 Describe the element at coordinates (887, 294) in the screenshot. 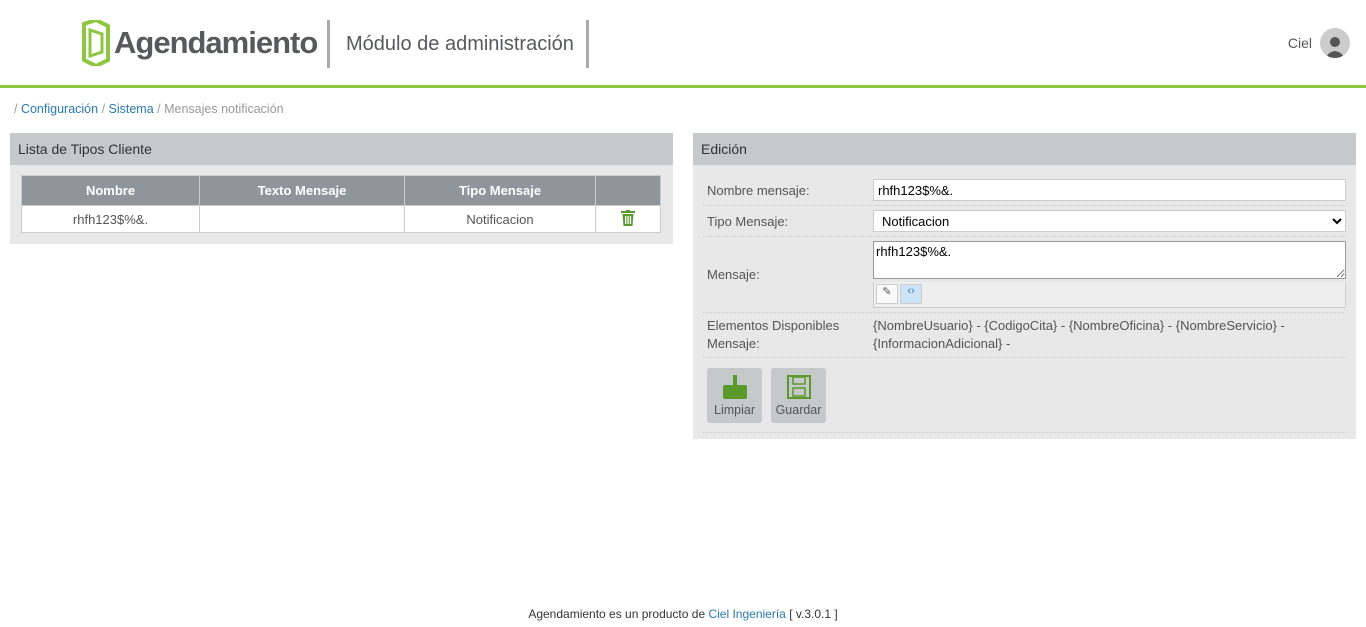

I see `pencil-icon: ✎` at that location.